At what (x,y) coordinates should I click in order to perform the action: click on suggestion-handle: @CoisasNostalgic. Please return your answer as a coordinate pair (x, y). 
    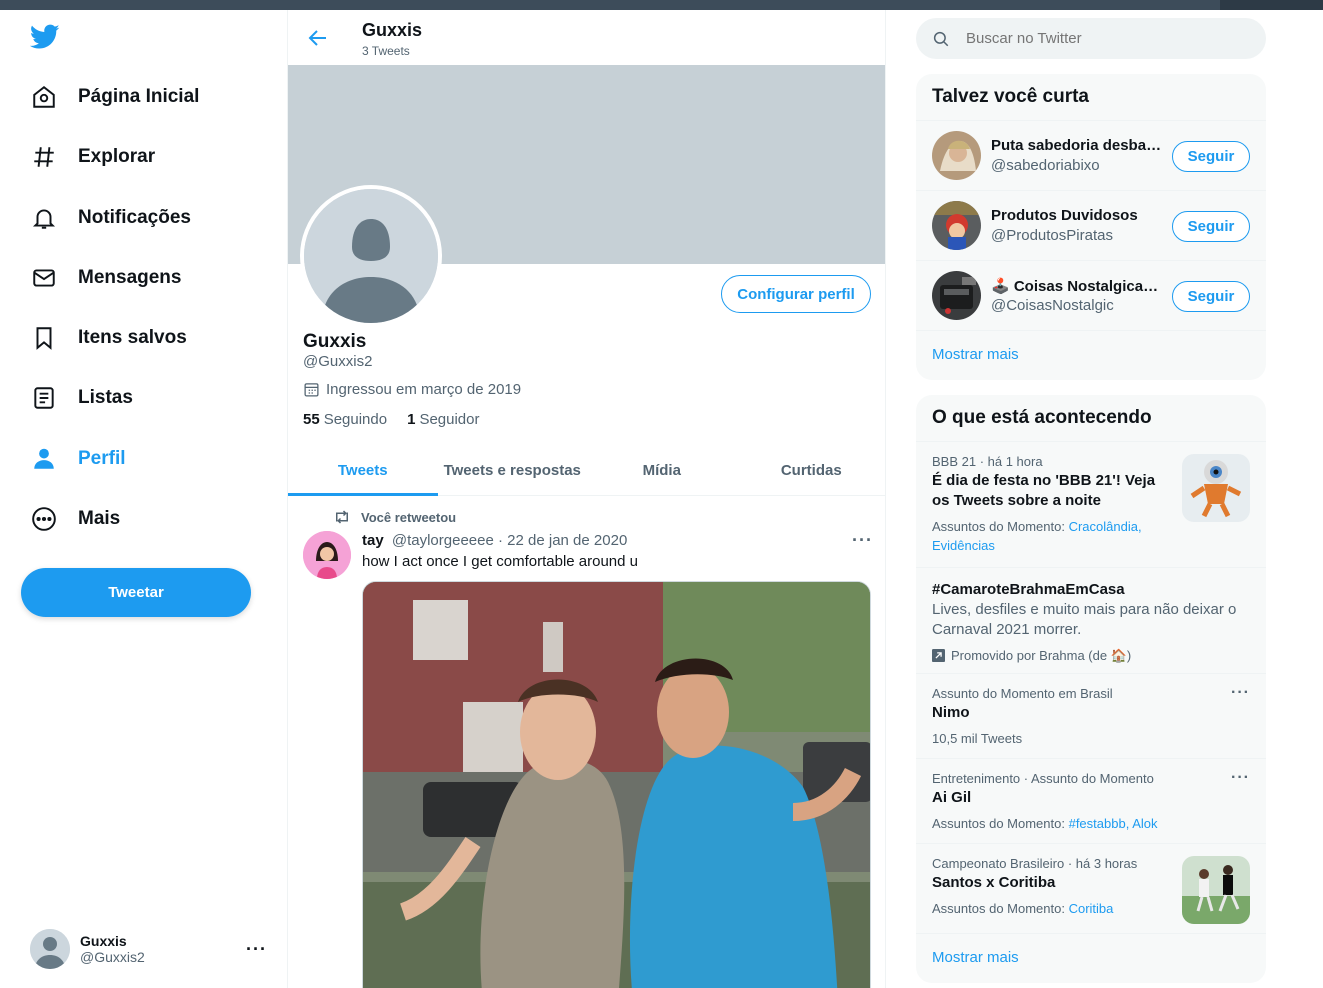
    Looking at the image, I should click on (1052, 305).